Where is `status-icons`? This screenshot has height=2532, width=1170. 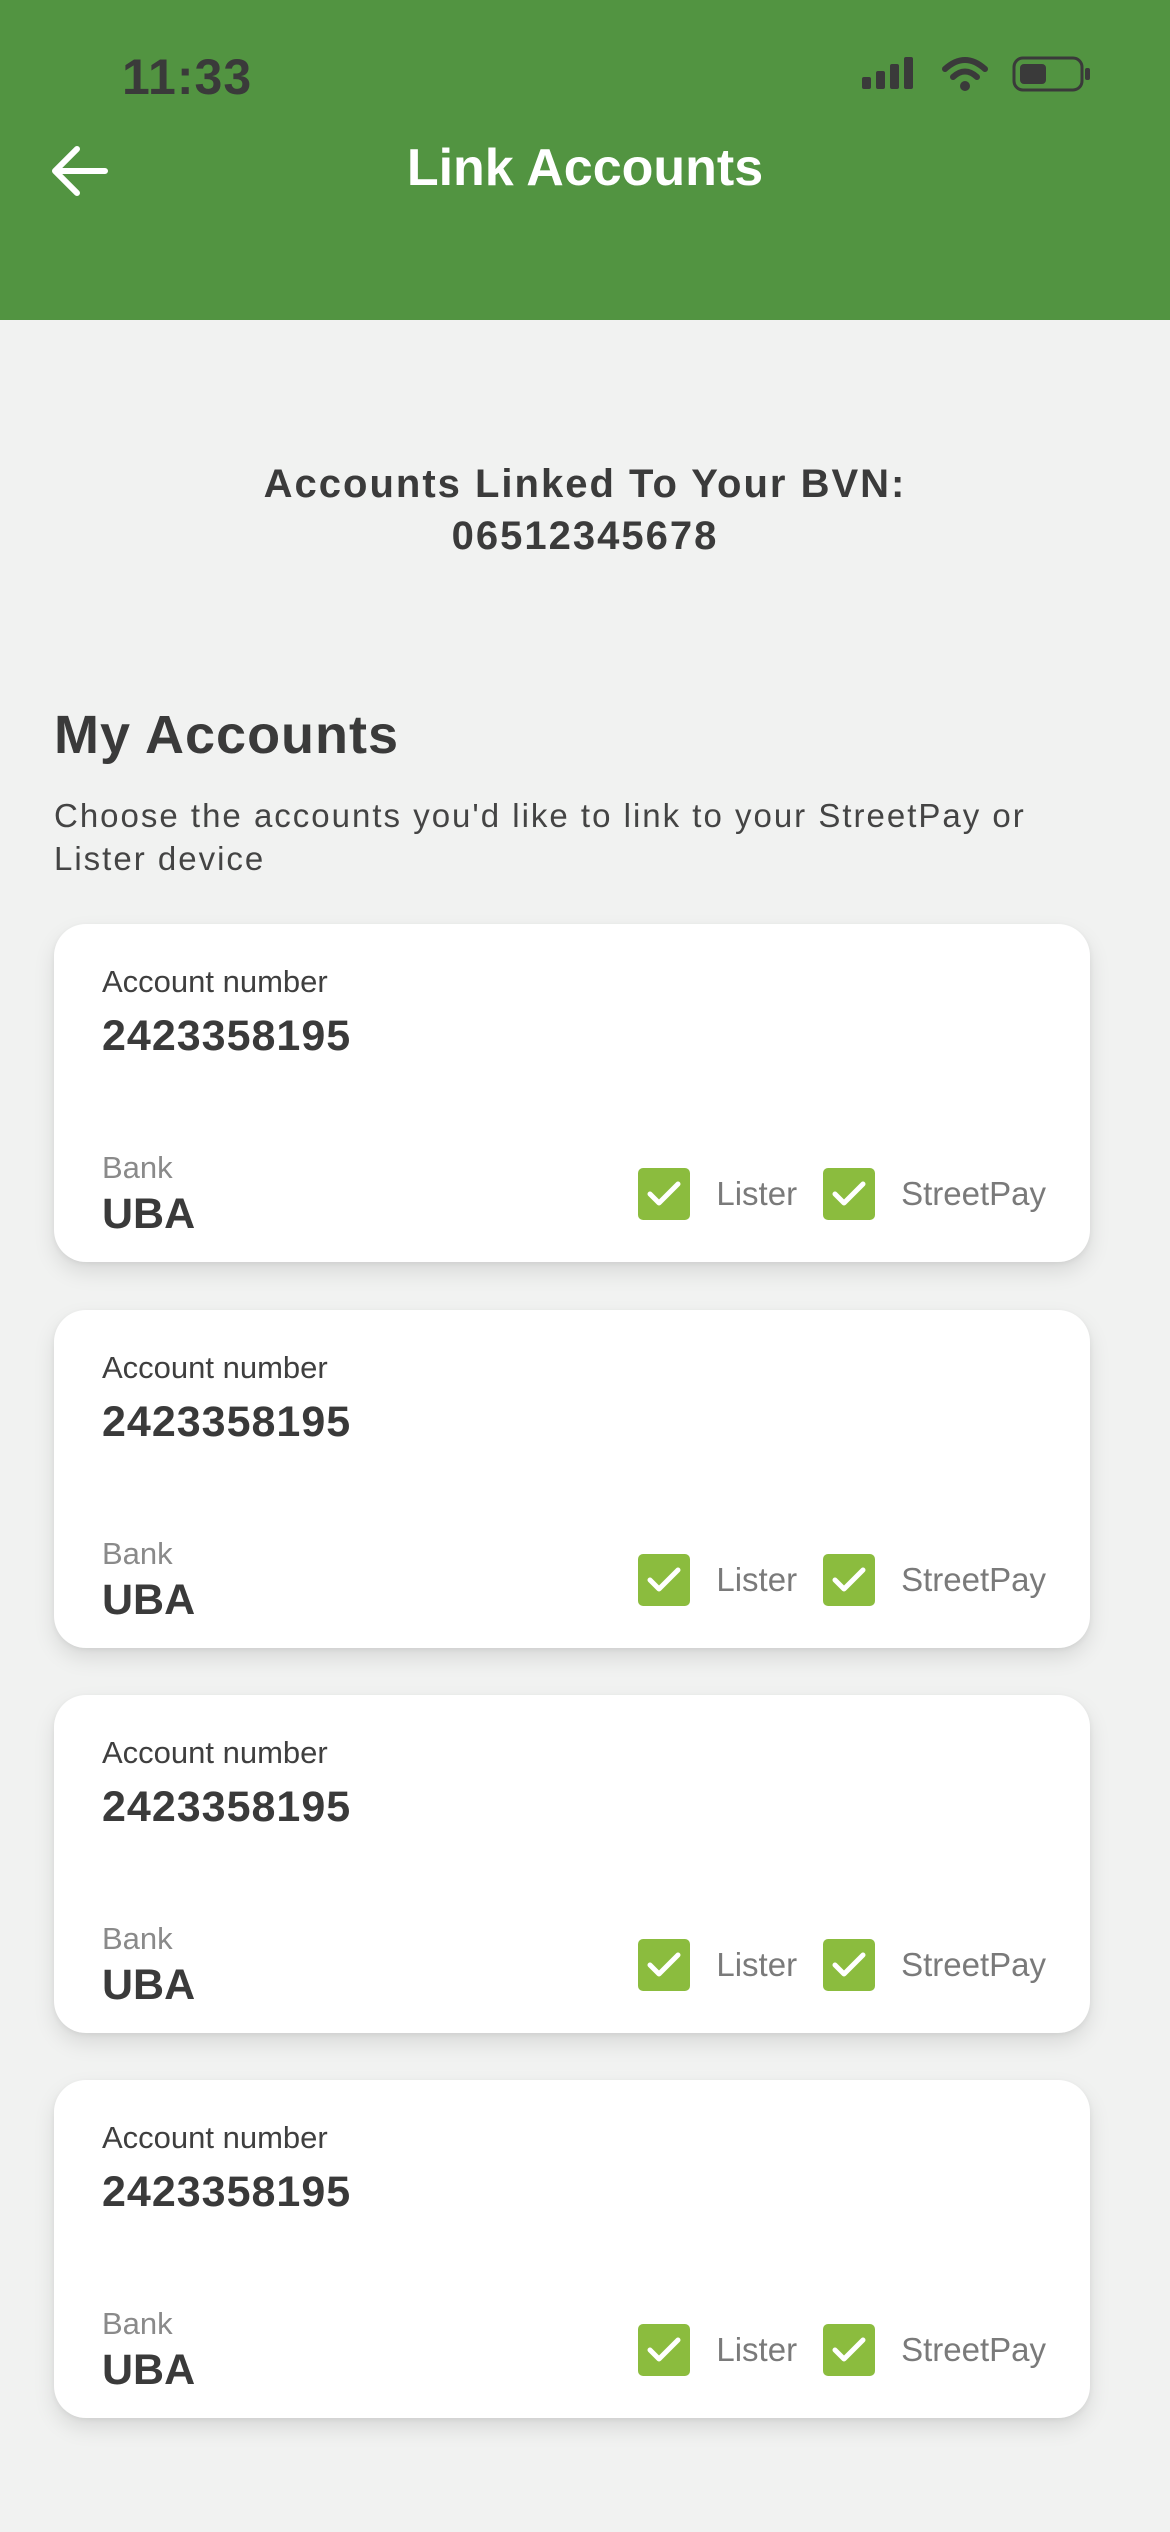 status-icons is located at coordinates (976, 74).